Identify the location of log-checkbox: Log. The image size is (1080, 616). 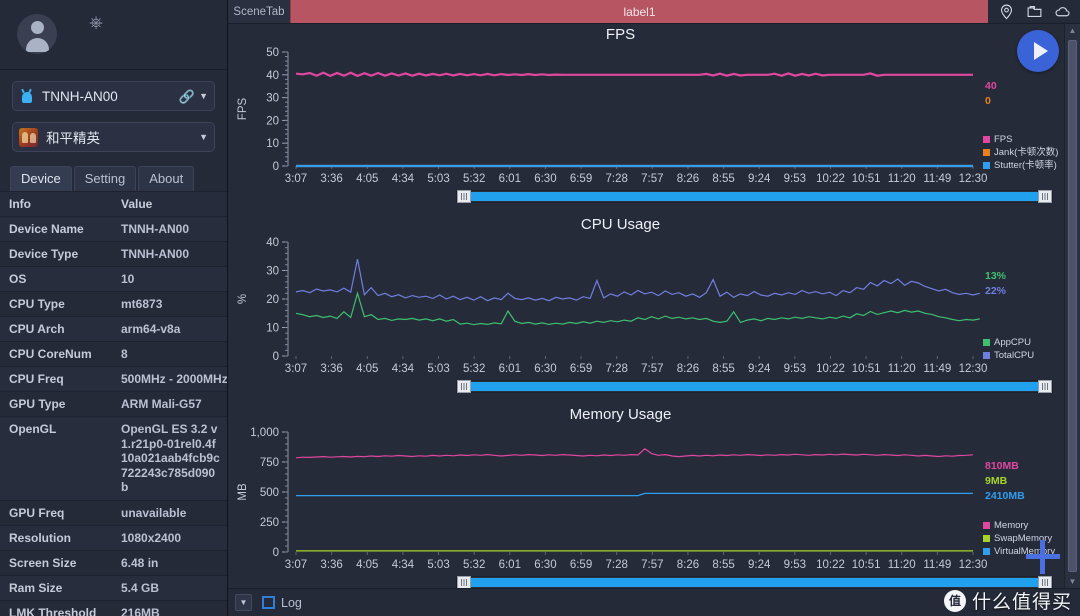
(282, 603).